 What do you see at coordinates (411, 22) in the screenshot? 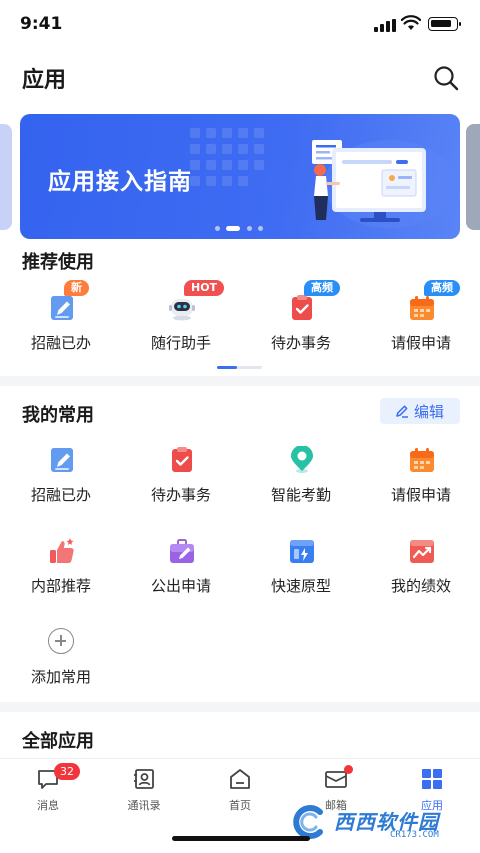
I see `wifi-icon` at bounding box center [411, 22].